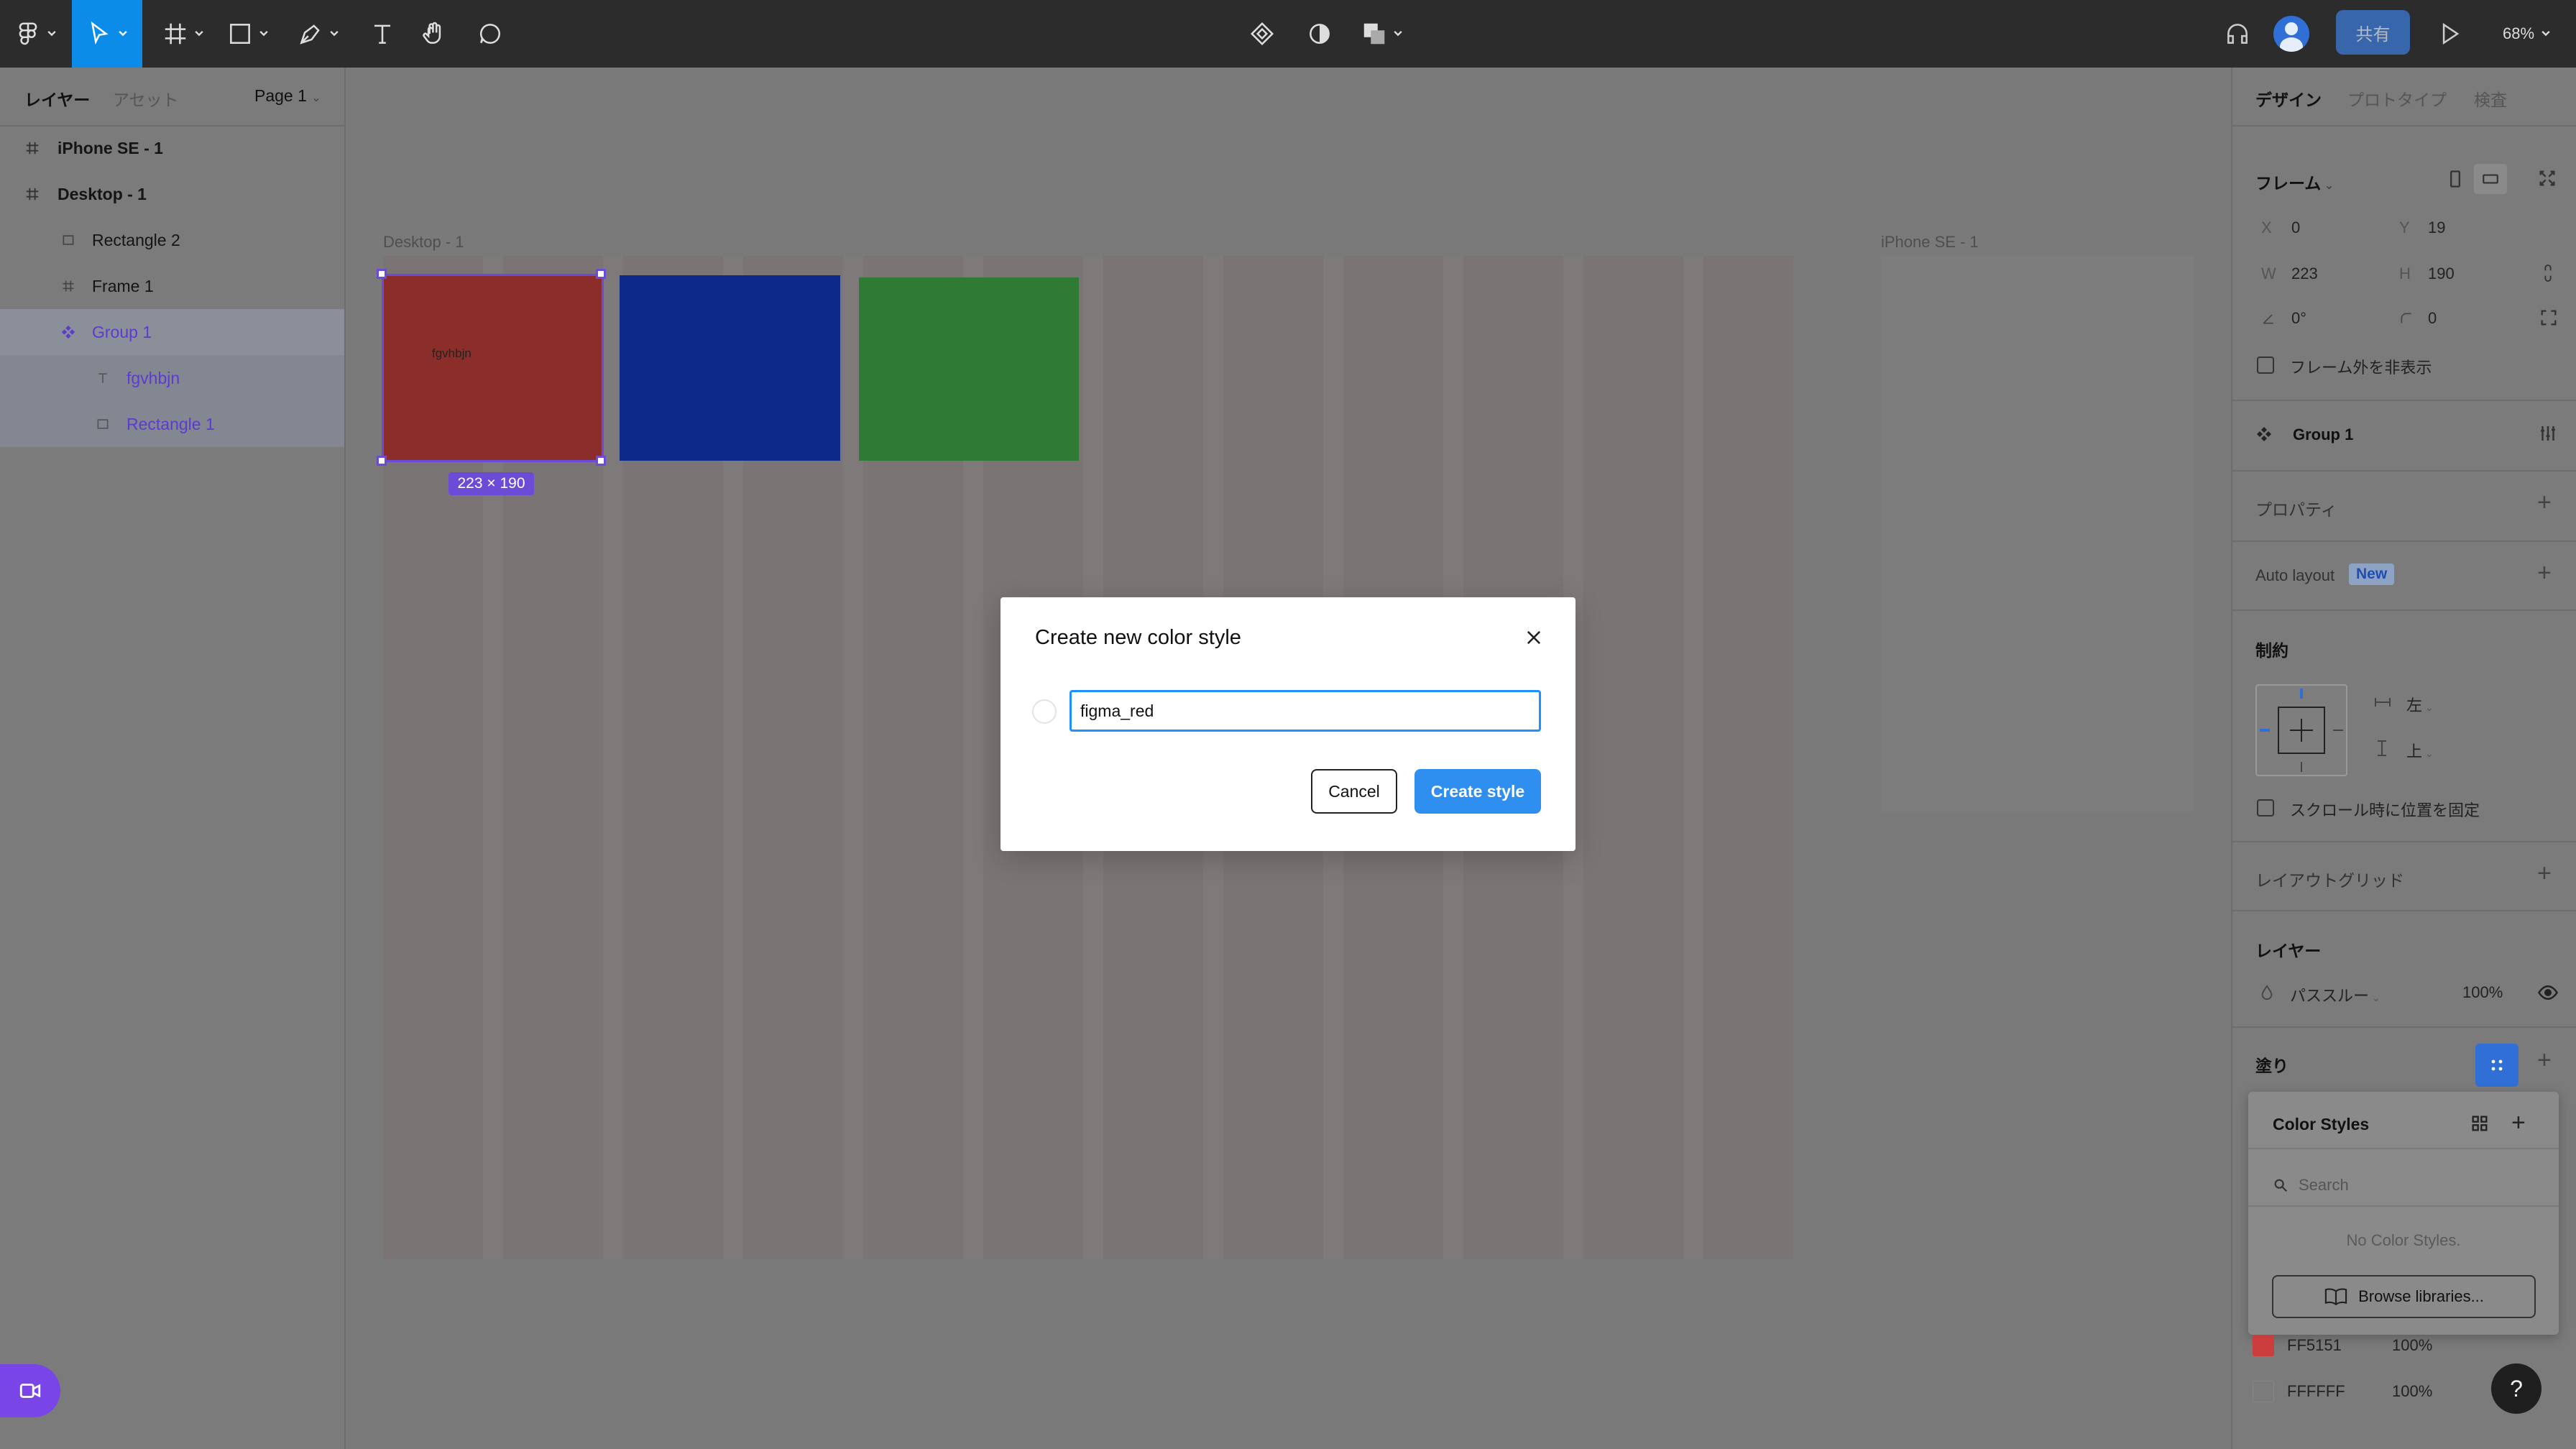  I want to click on headphones-icon, so click(2237, 34).